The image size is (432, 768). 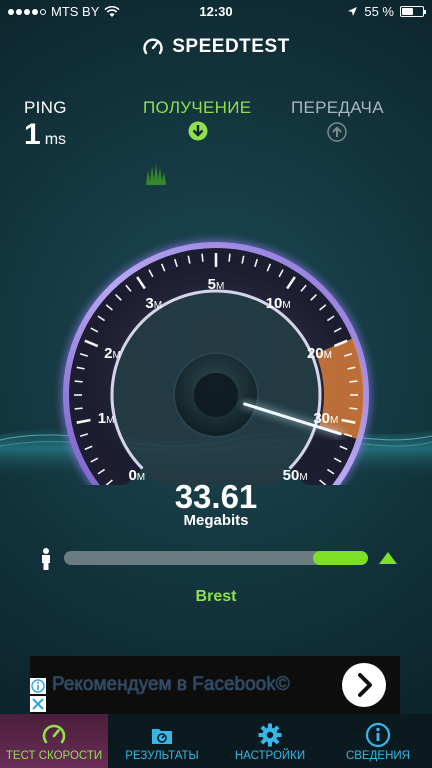 What do you see at coordinates (379, 11) in the screenshot?
I see `battery-percent: 55 %` at bounding box center [379, 11].